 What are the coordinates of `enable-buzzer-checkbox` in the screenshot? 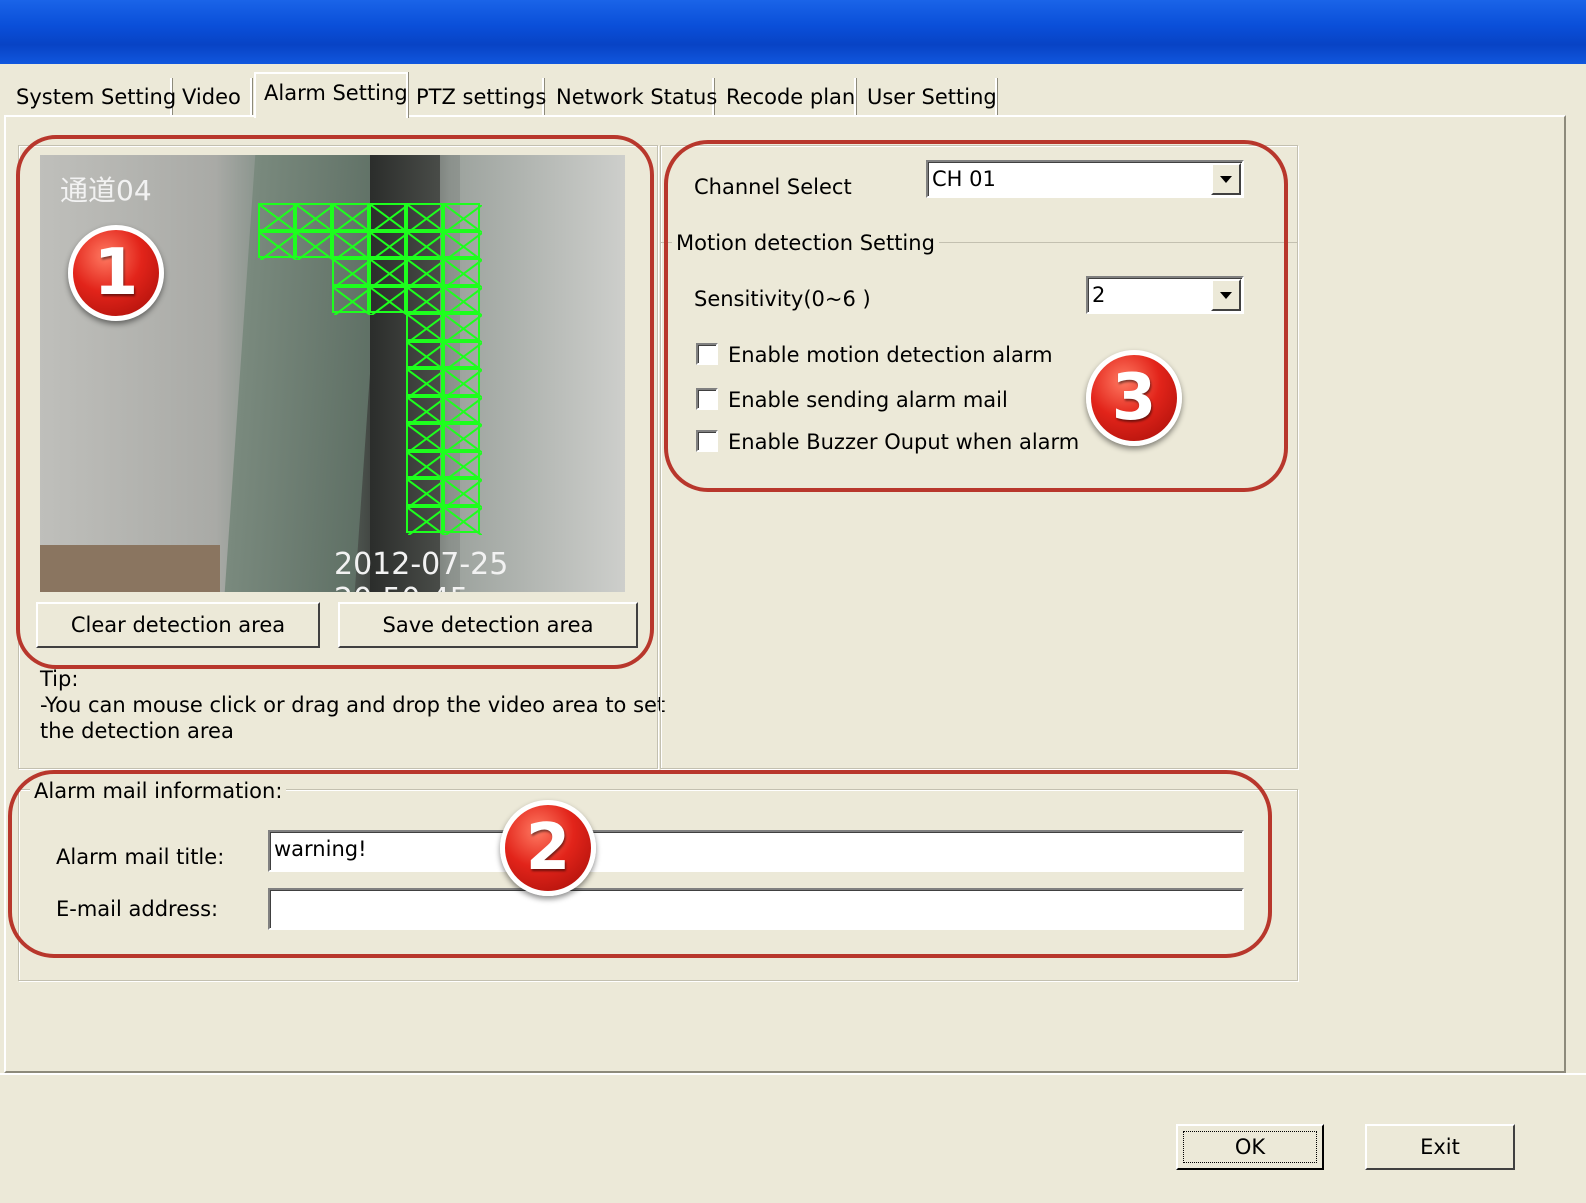 It's located at (707, 441).